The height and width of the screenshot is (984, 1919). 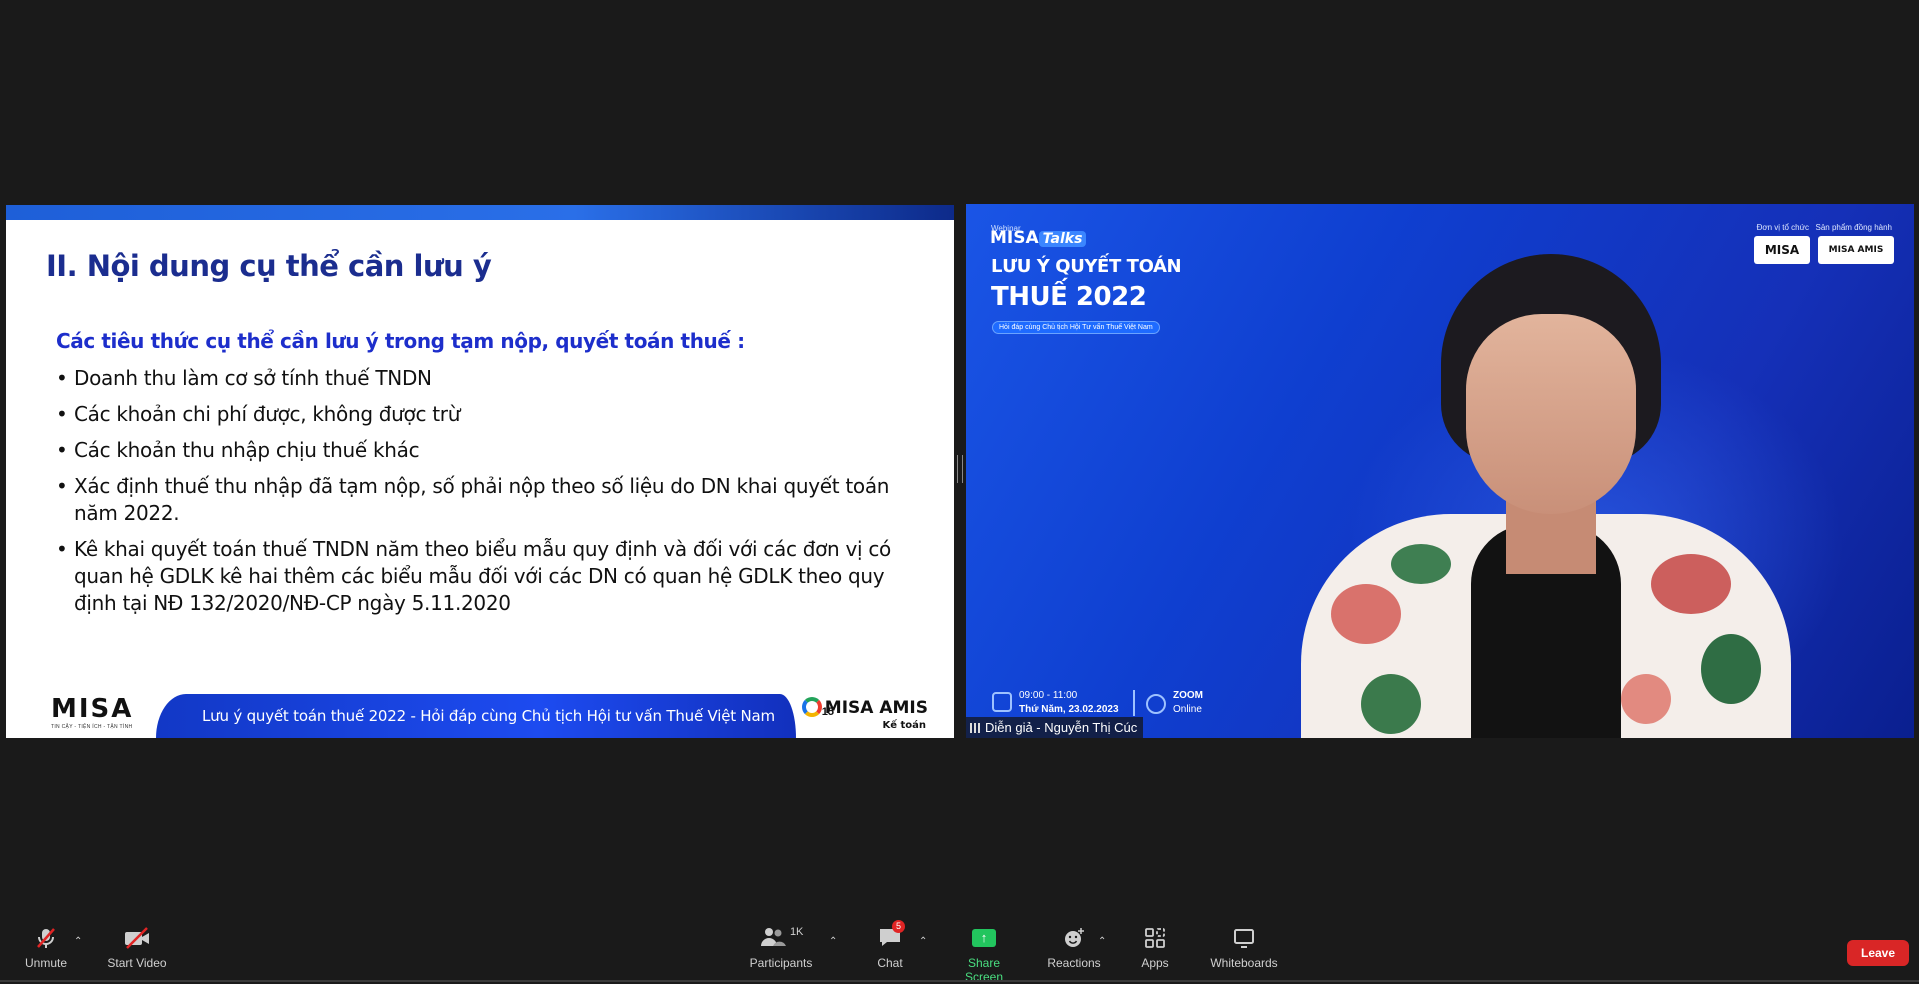 What do you see at coordinates (781, 938) in the screenshot?
I see `participants-icon: 1K` at bounding box center [781, 938].